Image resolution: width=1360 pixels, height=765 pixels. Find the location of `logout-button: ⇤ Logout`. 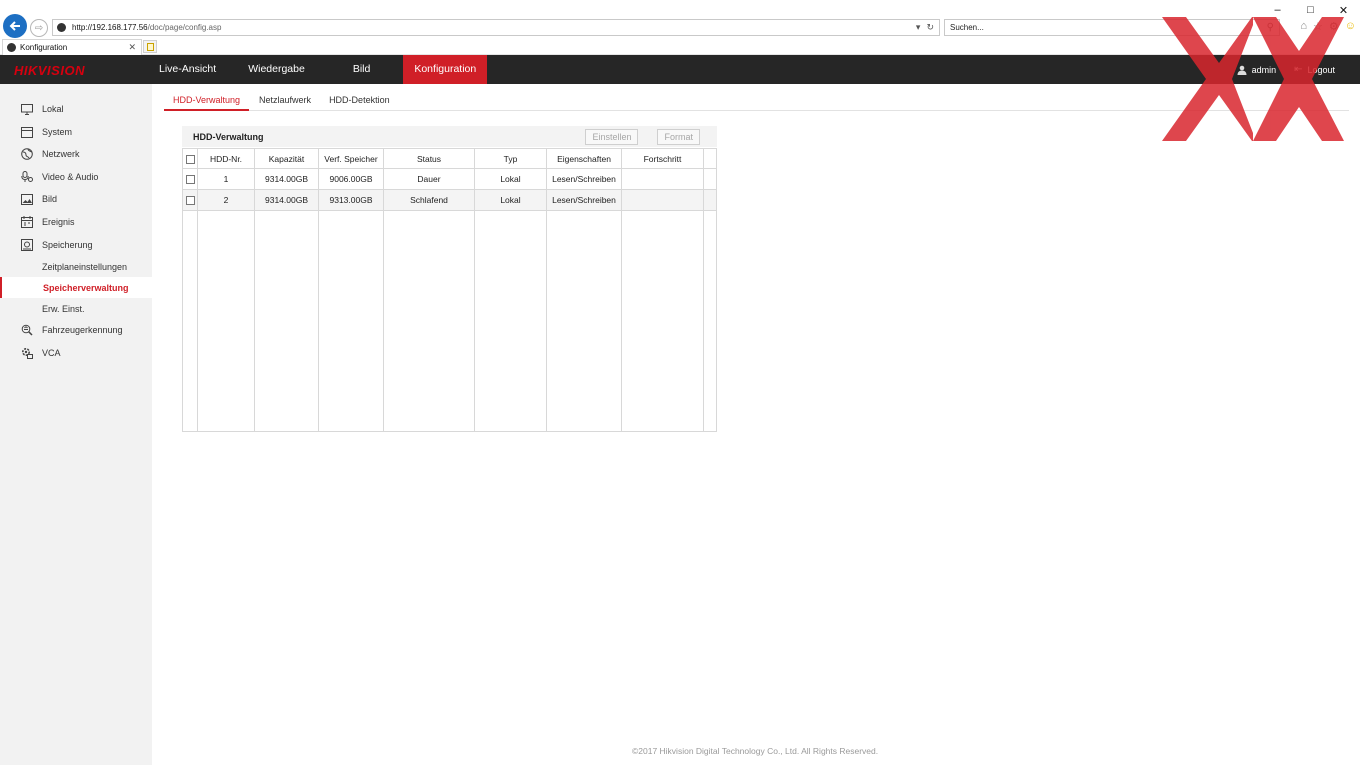

logout-button: ⇤ Logout is located at coordinates (1314, 69).